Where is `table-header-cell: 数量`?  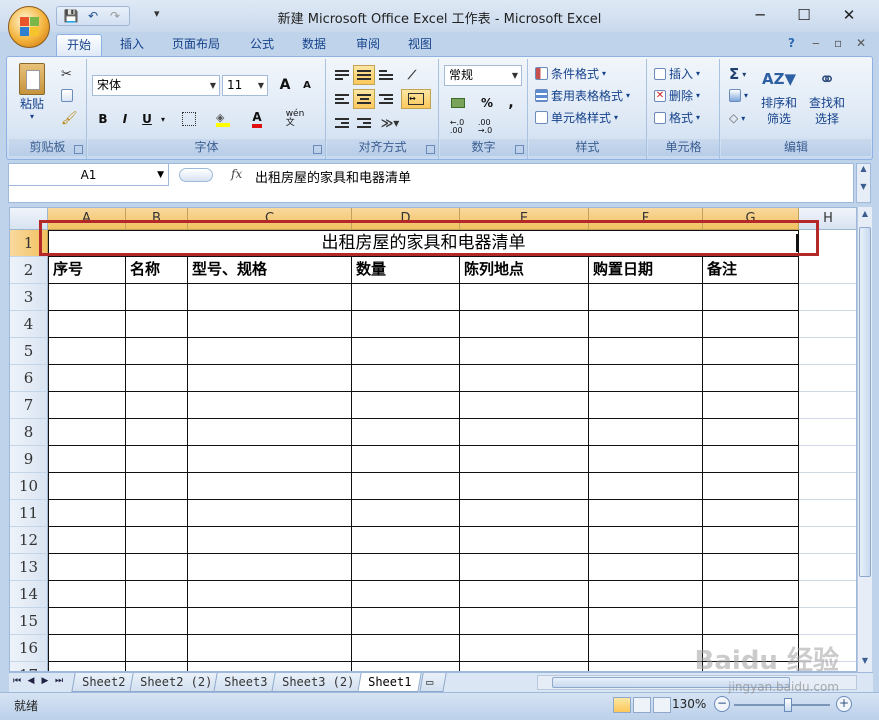
table-header-cell: 数量 is located at coordinates (406, 270).